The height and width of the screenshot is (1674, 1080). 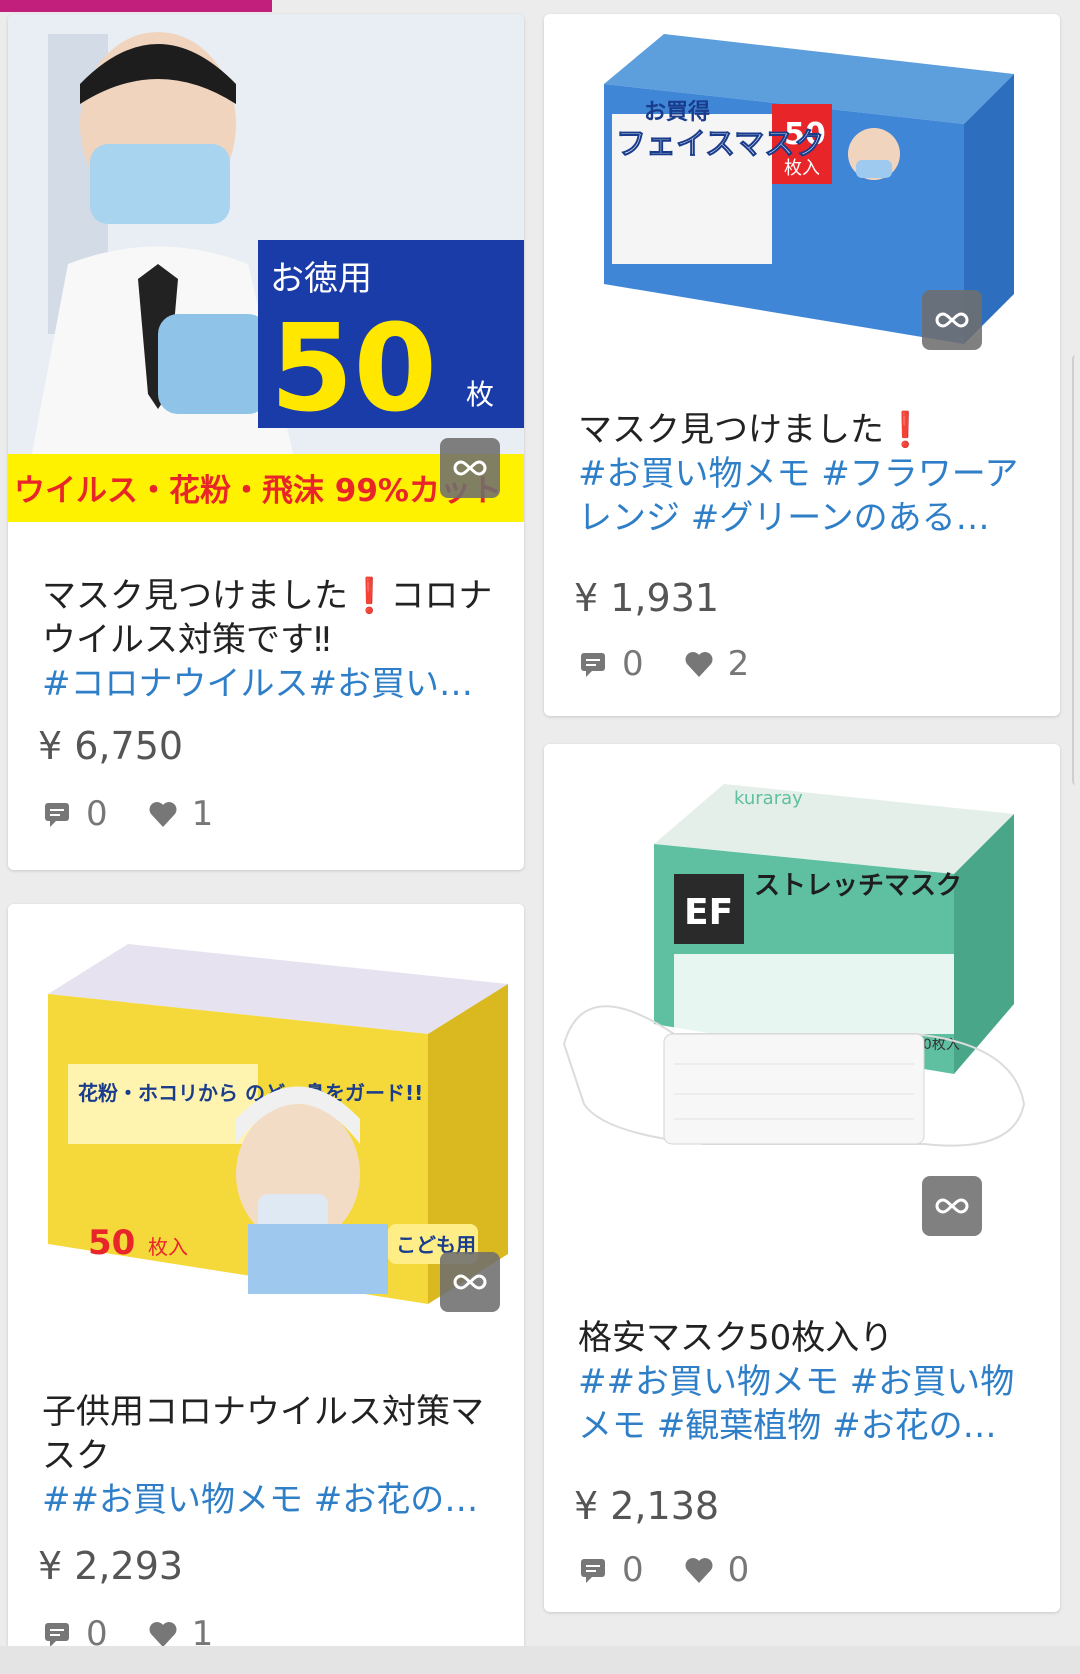 I want to click on product-image: 50 枚入 お買得 フェイスマスク, so click(x=802, y=194).